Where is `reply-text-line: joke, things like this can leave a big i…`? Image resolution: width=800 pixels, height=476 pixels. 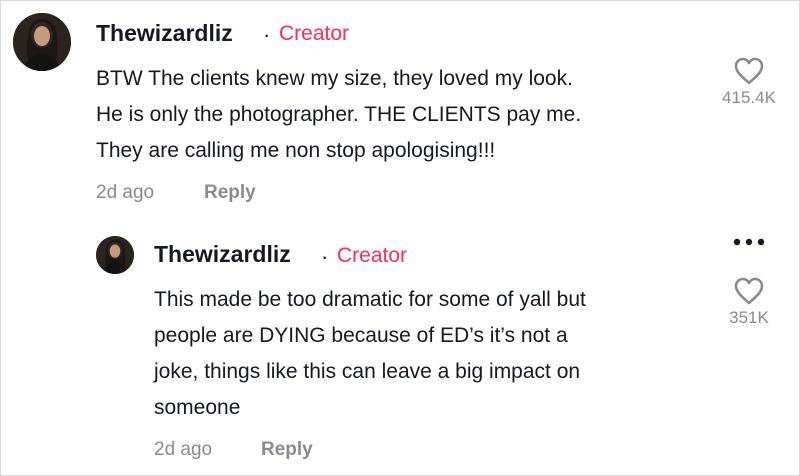 reply-text-line: joke, things like this can leave a big i… is located at coordinates (367, 371).